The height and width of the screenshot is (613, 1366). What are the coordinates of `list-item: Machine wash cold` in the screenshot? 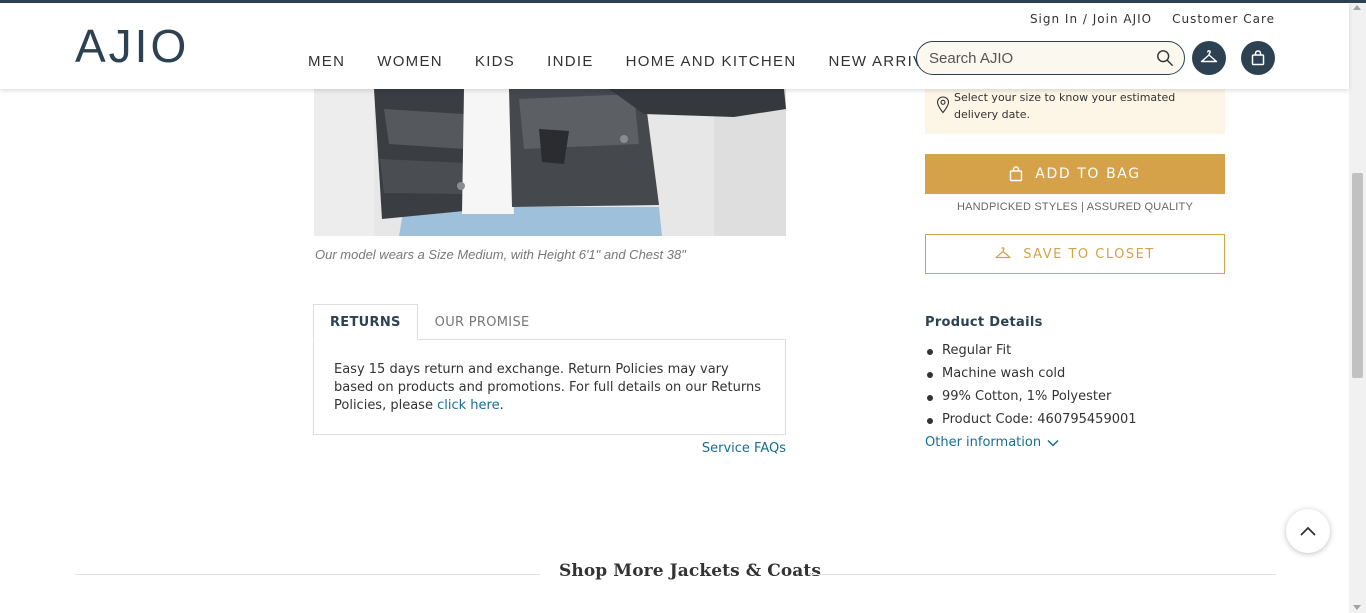 It's located at (1031, 377).